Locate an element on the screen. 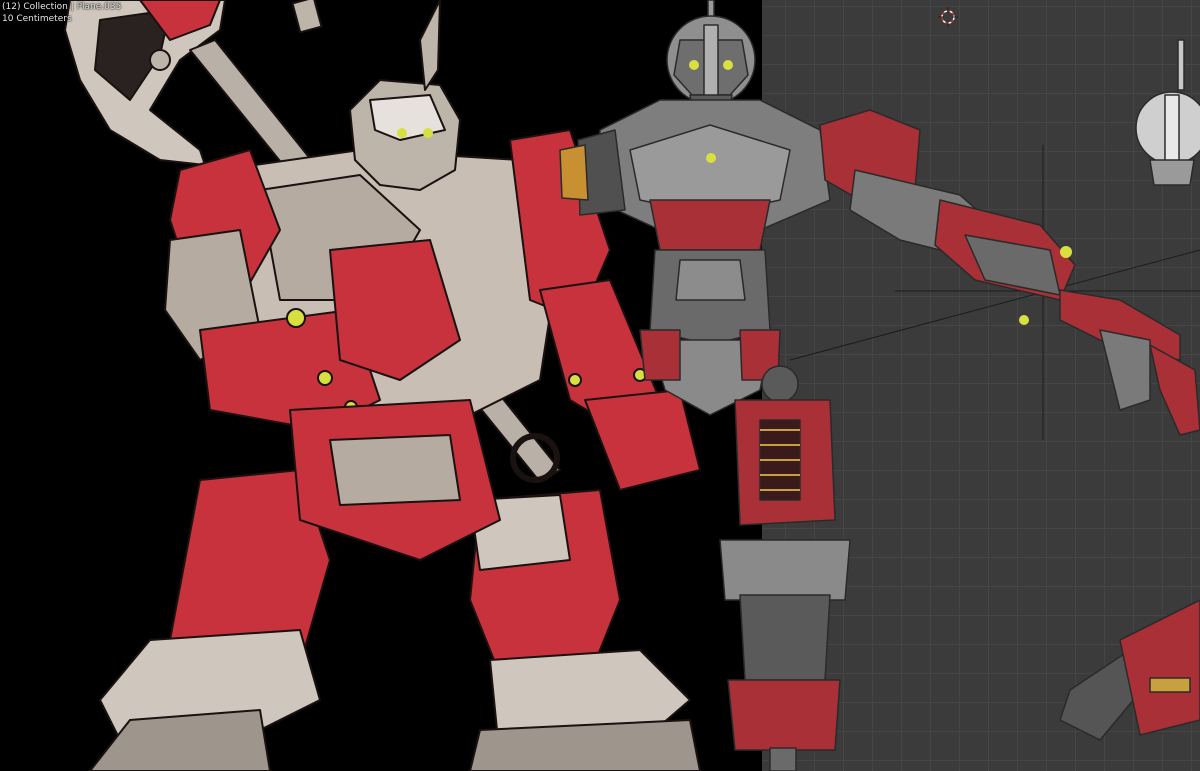  model-arm is located at coordinates (1009, 272).